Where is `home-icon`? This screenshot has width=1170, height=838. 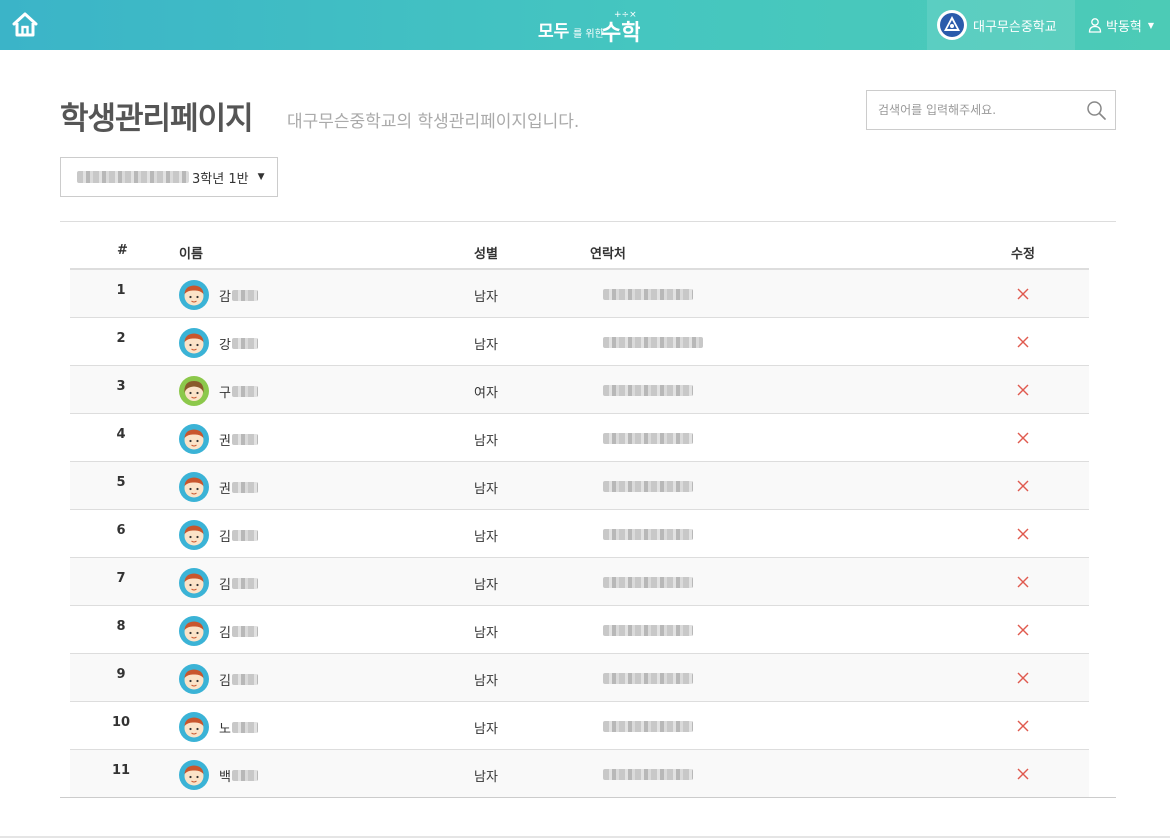
home-icon is located at coordinates (25, 25).